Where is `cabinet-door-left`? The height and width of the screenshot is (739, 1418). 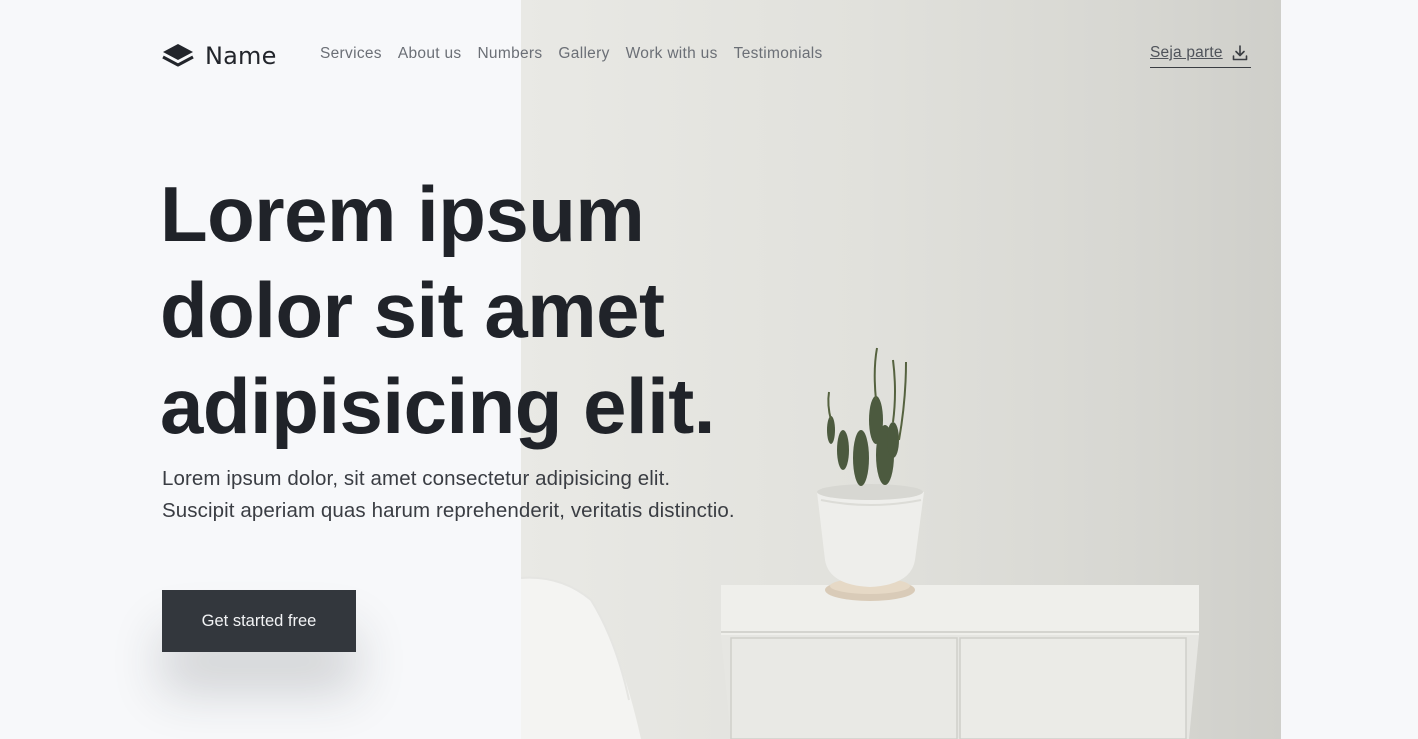 cabinet-door-left is located at coordinates (844, 688).